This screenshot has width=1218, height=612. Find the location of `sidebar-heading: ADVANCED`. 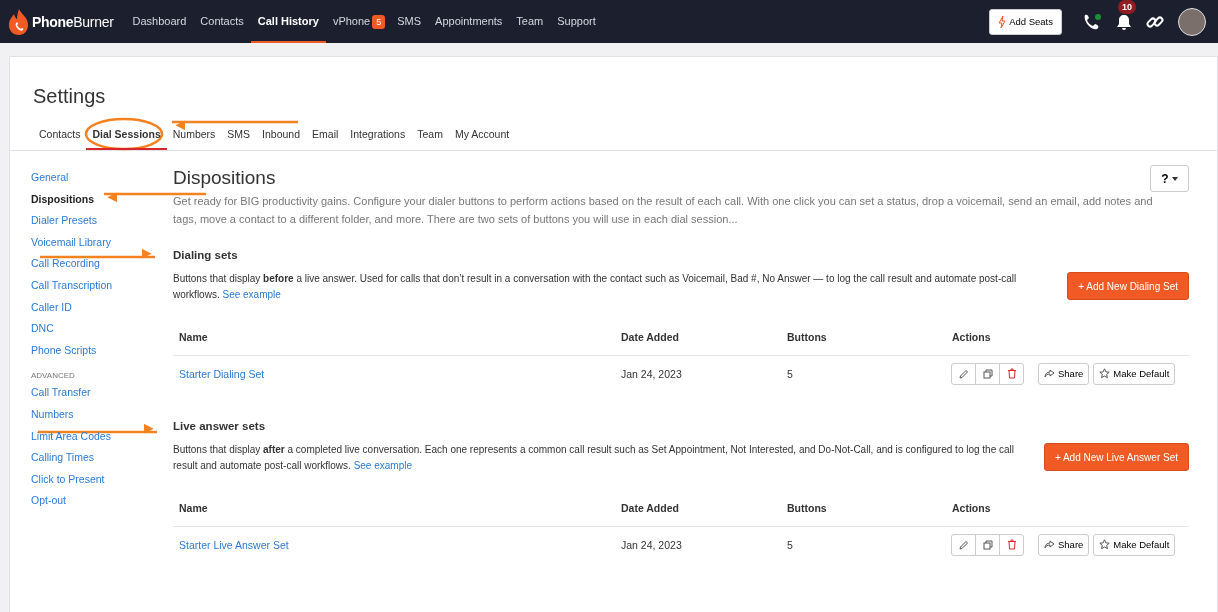

sidebar-heading: ADVANCED is located at coordinates (53, 376).